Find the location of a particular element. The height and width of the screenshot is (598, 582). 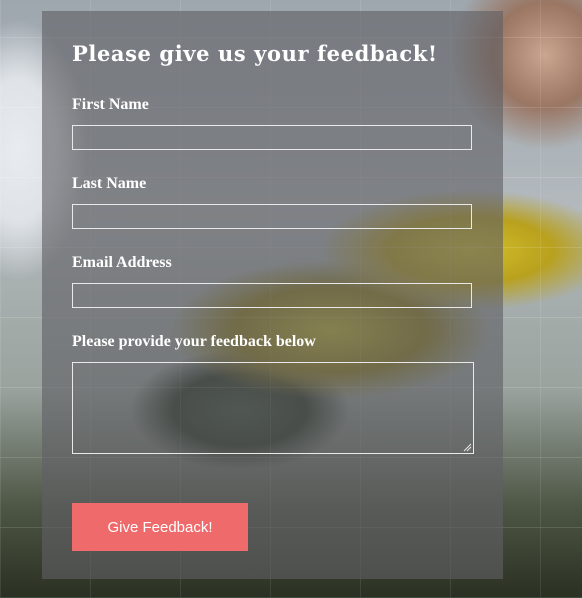

first-name-input is located at coordinates (272, 137).